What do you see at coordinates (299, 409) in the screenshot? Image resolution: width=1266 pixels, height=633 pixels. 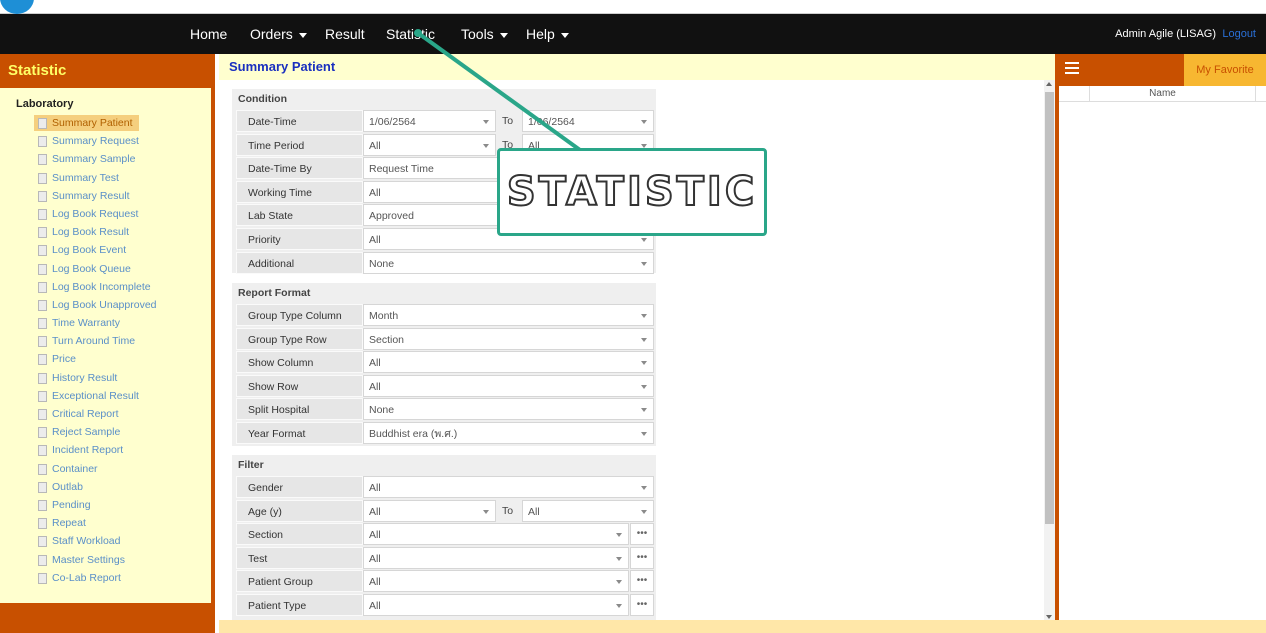 I see `field-label: Split Hospital` at bounding box center [299, 409].